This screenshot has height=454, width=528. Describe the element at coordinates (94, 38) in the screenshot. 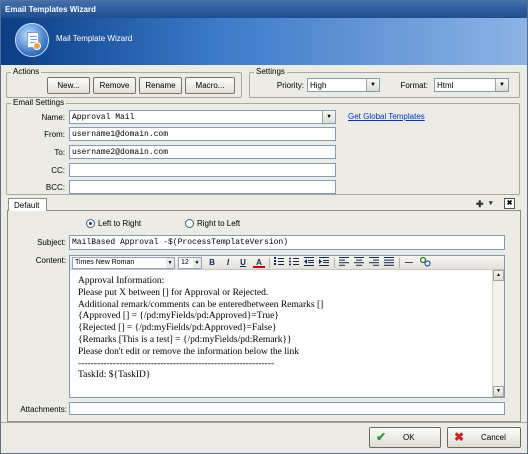

I see `banner-title: Mail Template Wizard` at that location.